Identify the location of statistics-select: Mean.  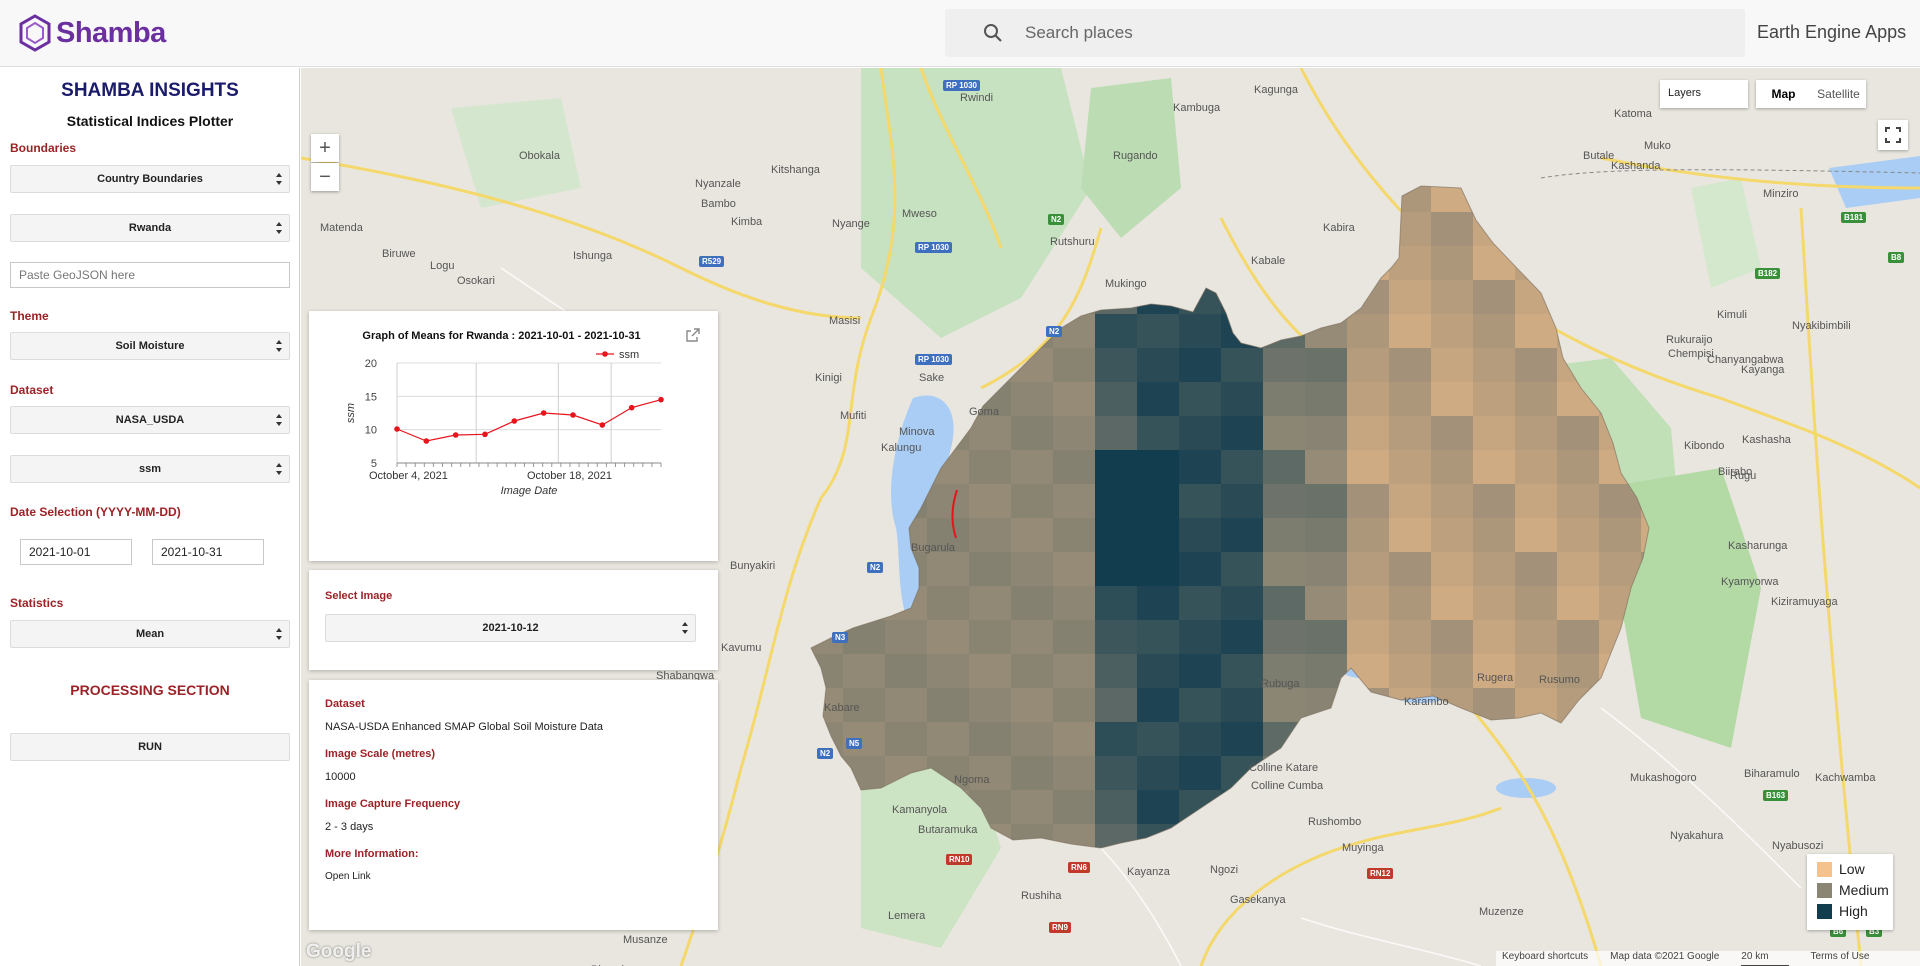
(150, 634).